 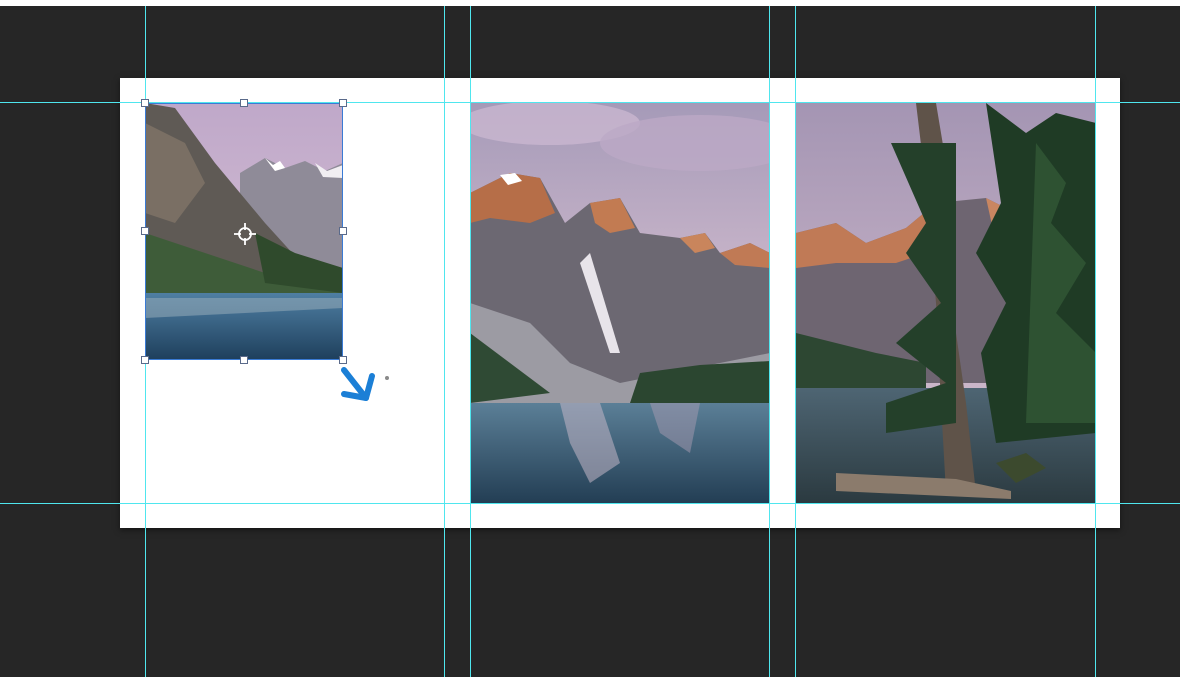 I want to click on cursor-dot, so click(x=387, y=378).